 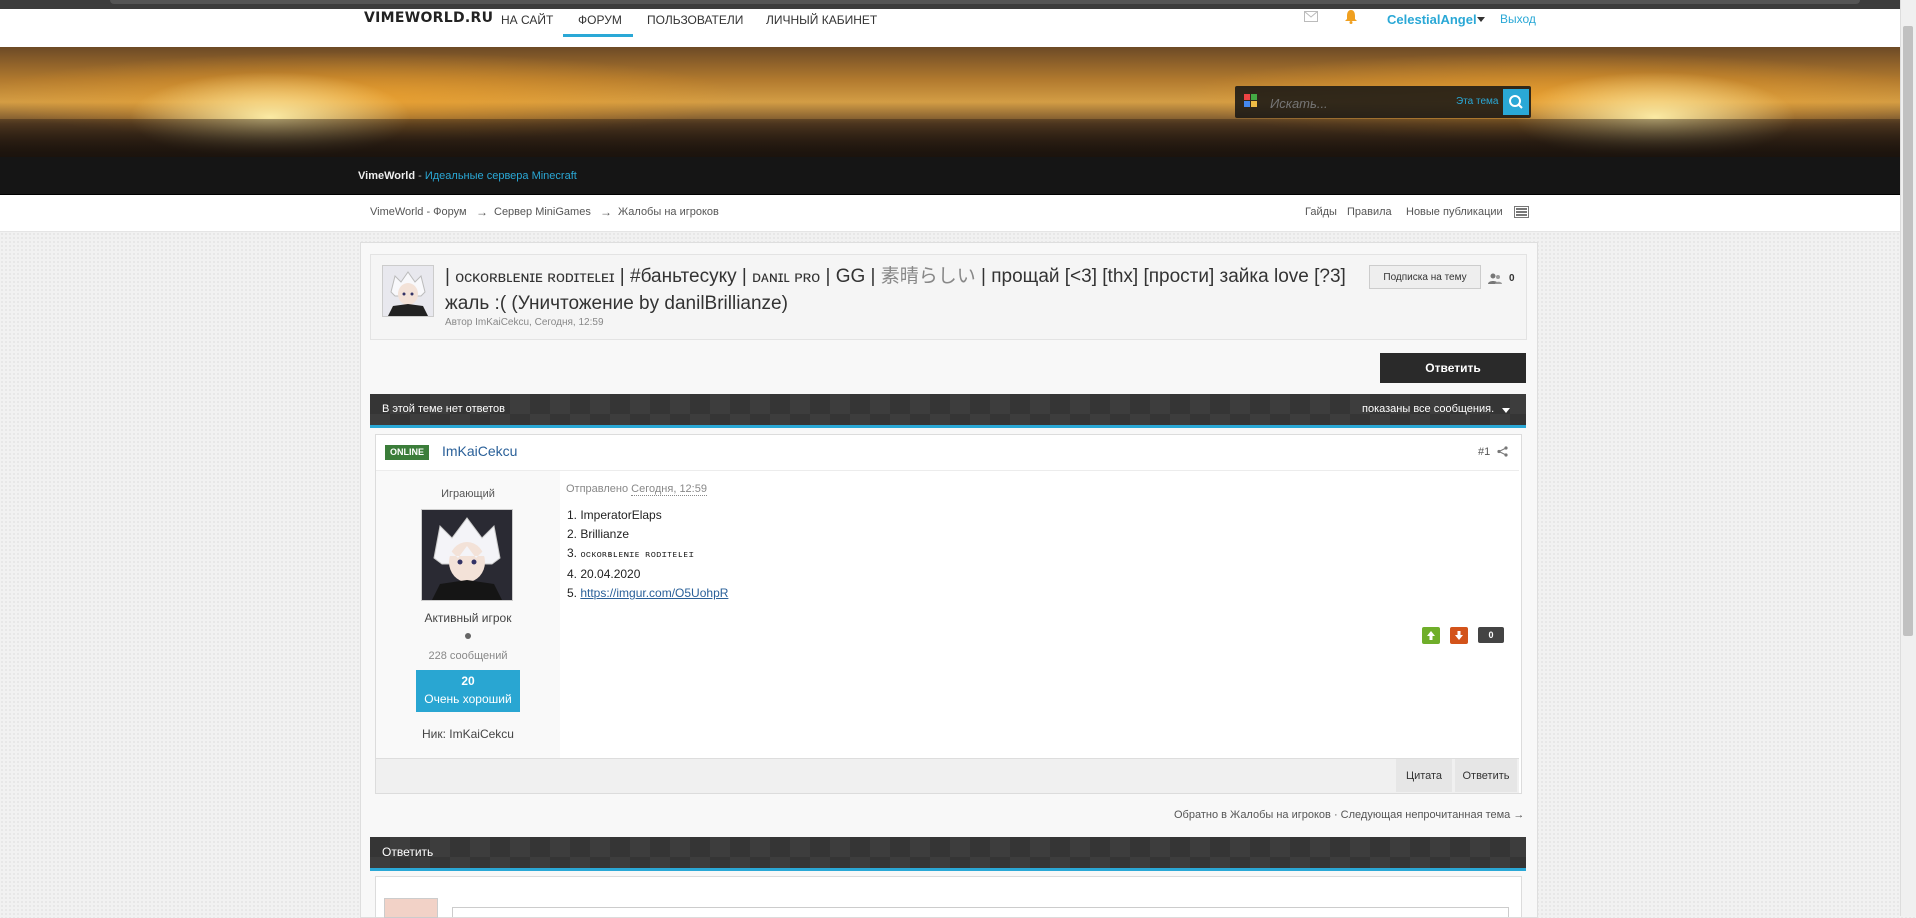 I want to click on link-new-posts: Новые публикации, so click(x=1454, y=212).